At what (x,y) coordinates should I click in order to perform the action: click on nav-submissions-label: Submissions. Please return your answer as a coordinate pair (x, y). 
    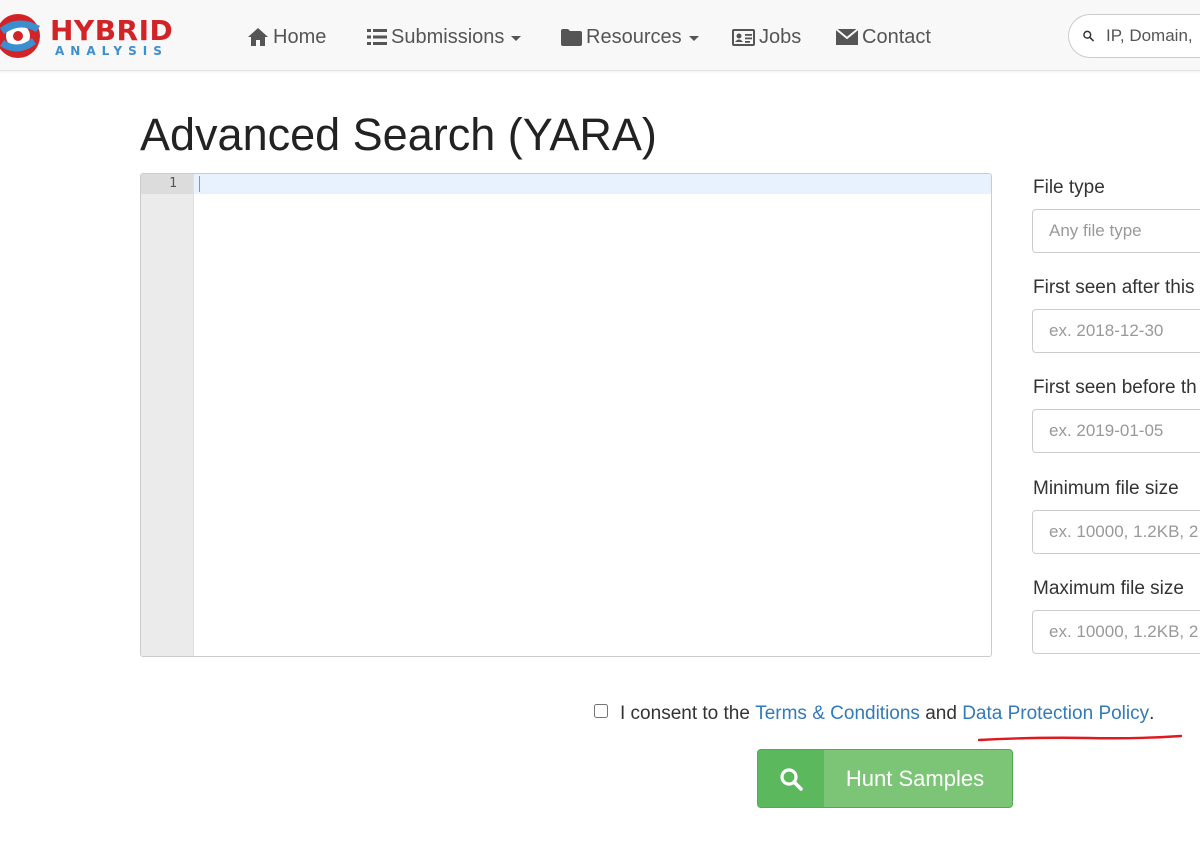
    Looking at the image, I should click on (448, 36).